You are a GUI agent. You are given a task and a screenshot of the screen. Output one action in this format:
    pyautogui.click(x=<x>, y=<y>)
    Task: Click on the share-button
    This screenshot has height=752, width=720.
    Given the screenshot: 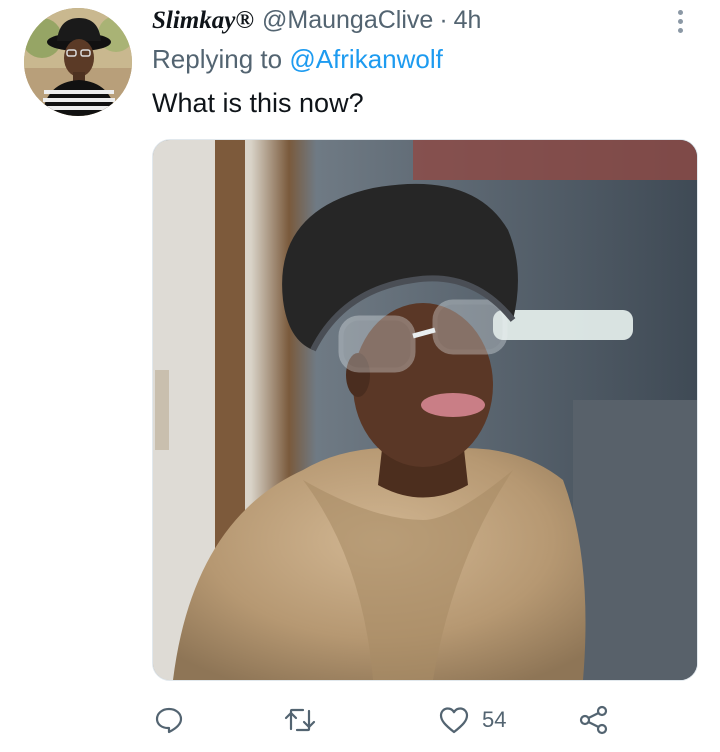 What is the action you would take?
    pyautogui.click(x=594, y=720)
    